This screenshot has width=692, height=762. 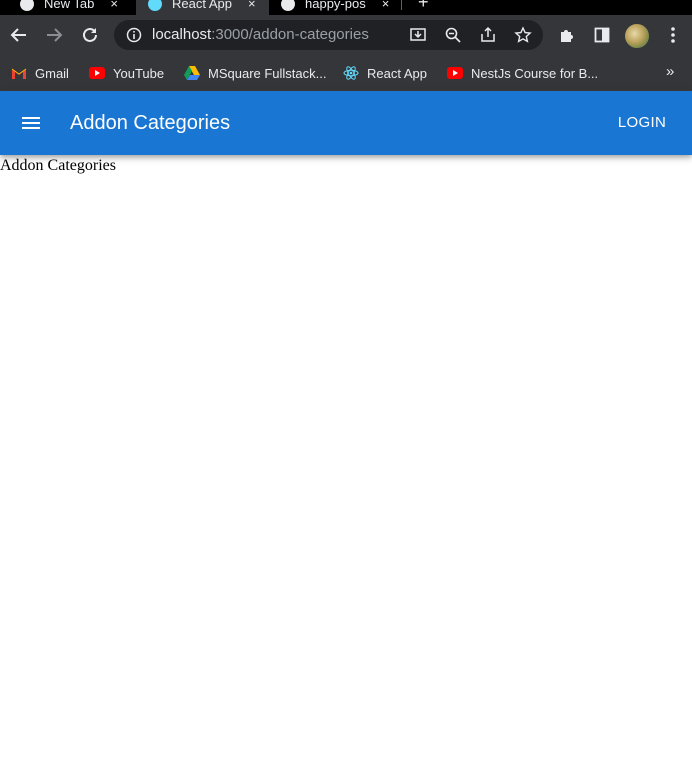 I want to click on url-text: localhost:3000/addon-categories, so click(x=260, y=35).